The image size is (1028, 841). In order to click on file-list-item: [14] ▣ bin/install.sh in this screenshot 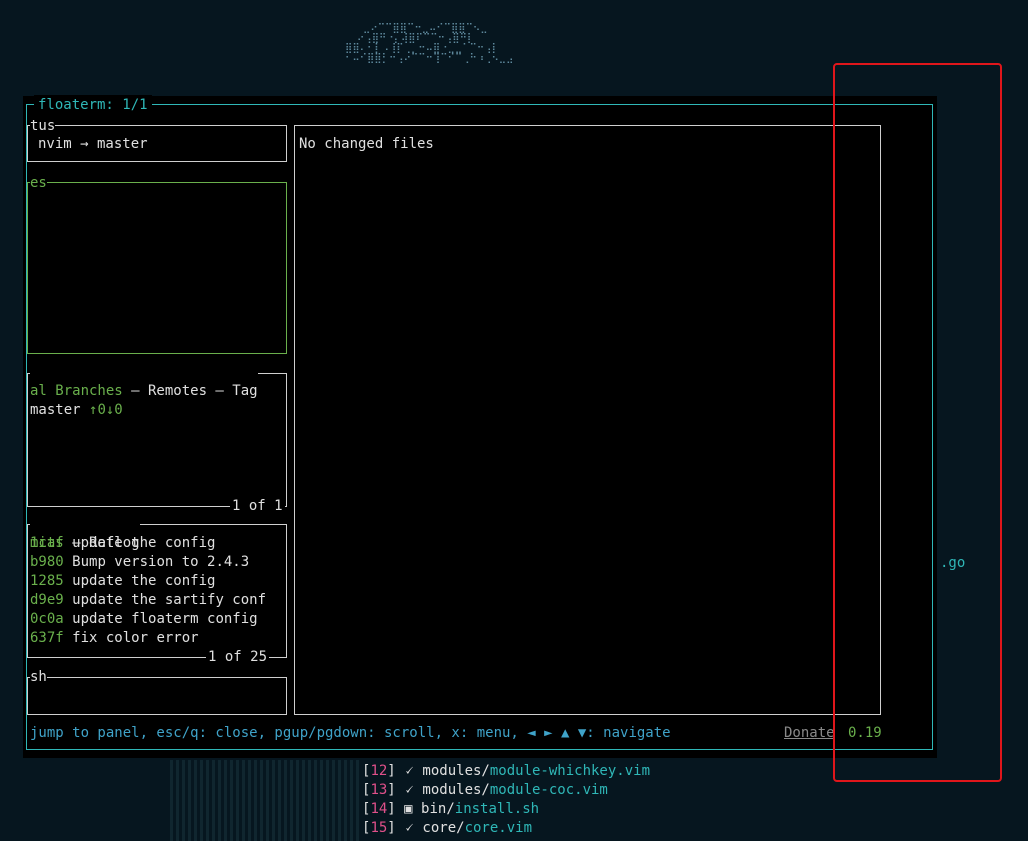, I will do `click(450, 809)`.